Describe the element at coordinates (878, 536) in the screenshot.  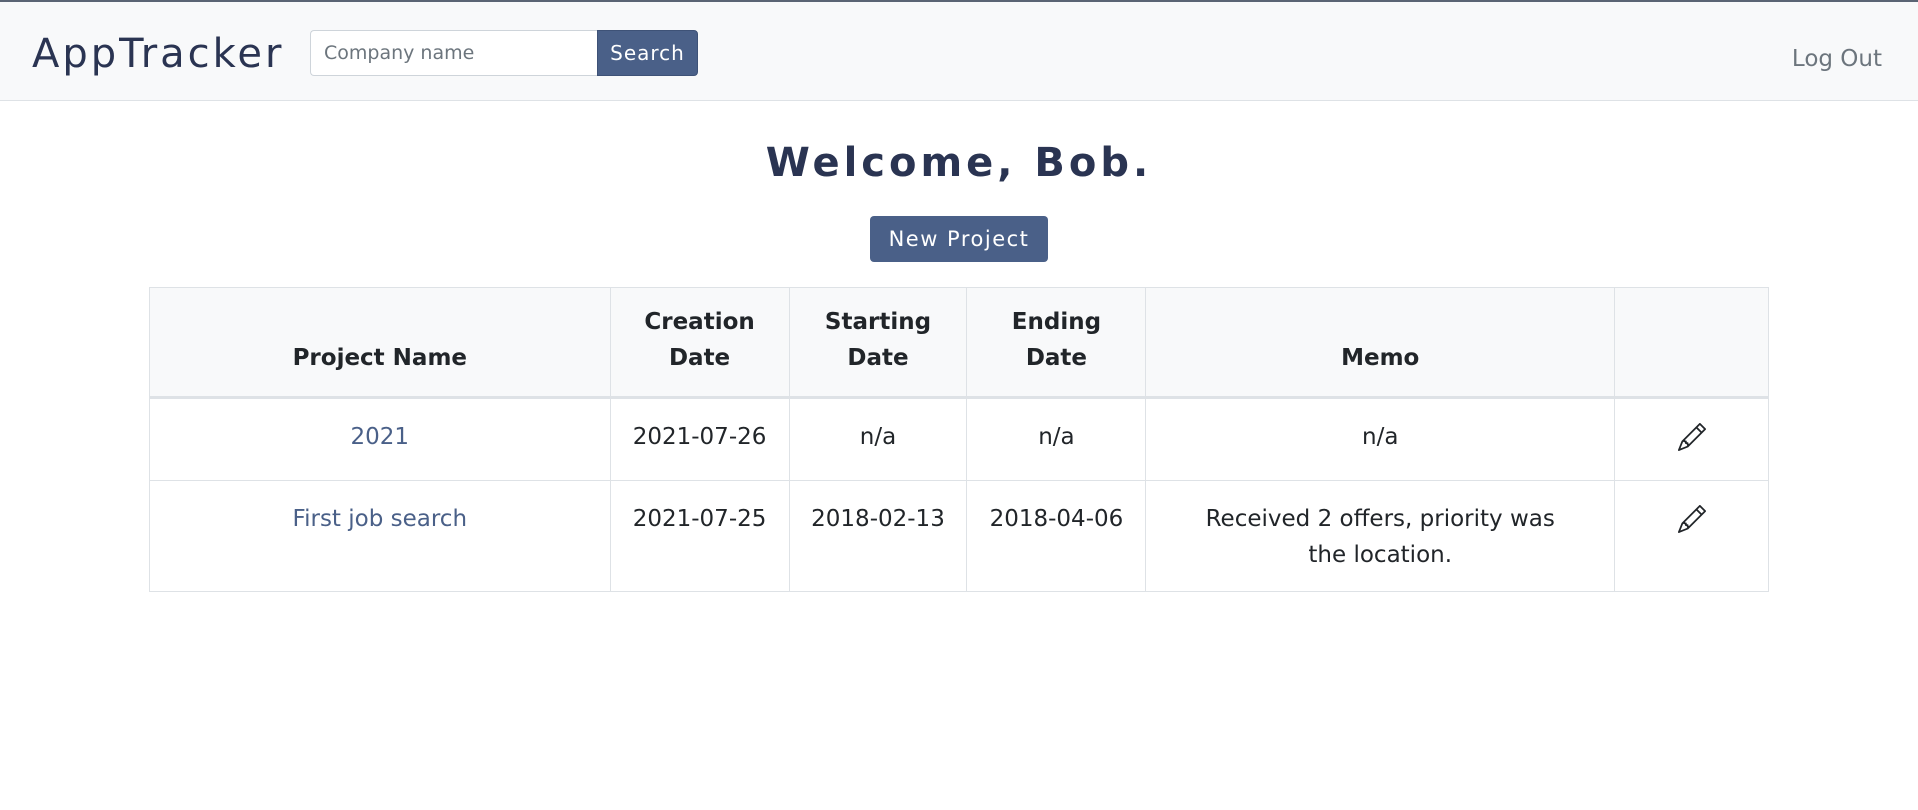
I see `cell-starting-date: 2018-02-13` at that location.